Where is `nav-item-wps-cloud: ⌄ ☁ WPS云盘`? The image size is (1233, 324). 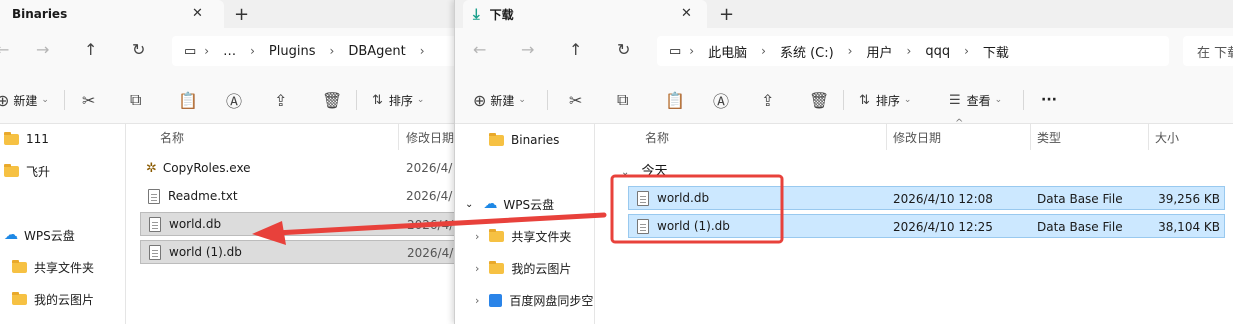 nav-item-wps-cloud: ⌄ ☁ WPS云盘 is located at coordinates (509, 204).